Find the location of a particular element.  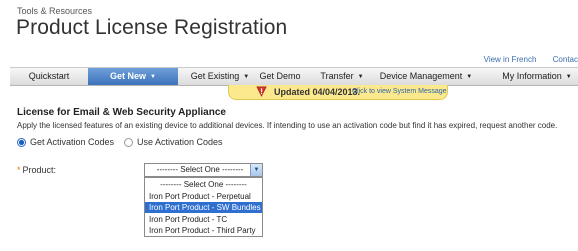

required-marker: * is located at coordinates (19, 170).